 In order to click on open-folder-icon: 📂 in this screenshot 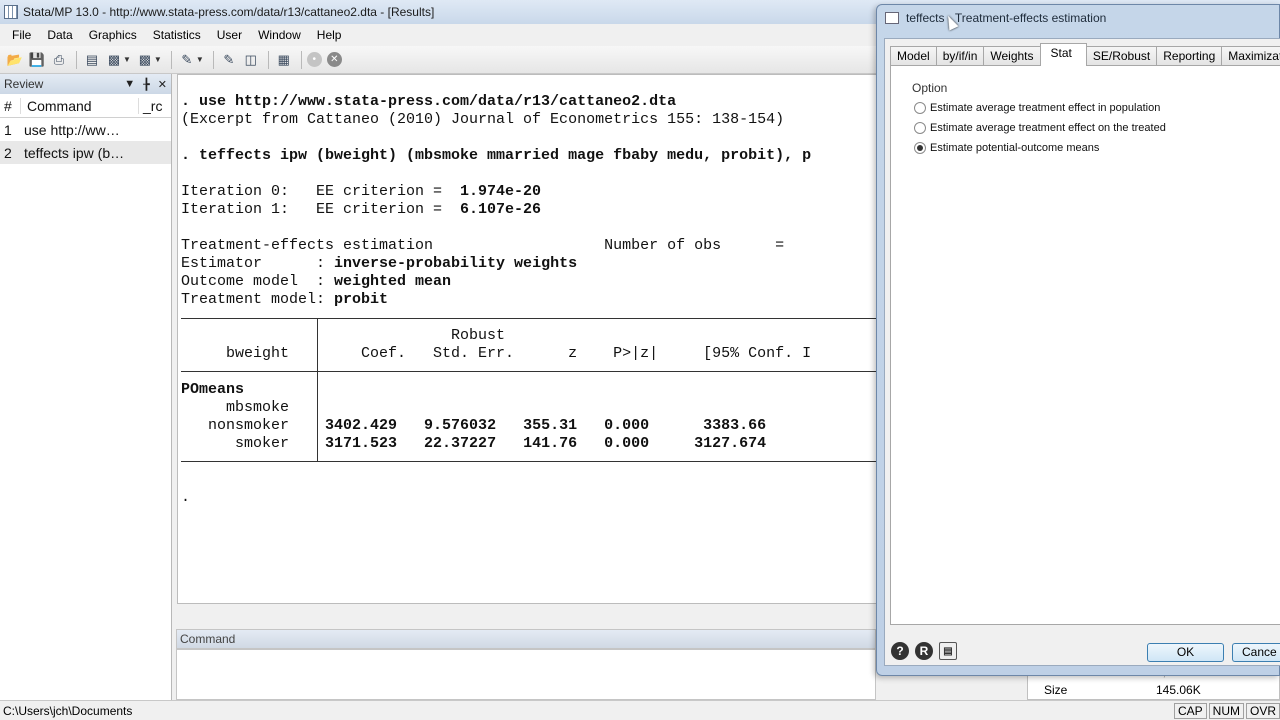, I will do `click(15, 60)`.